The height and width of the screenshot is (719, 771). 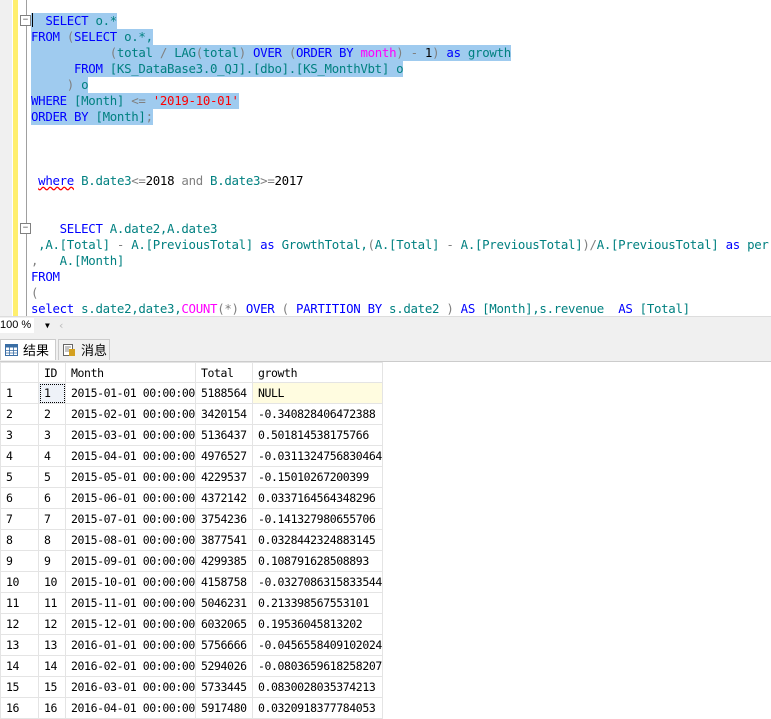 I want to click on row-number: 3, so click(x=19, y=435).